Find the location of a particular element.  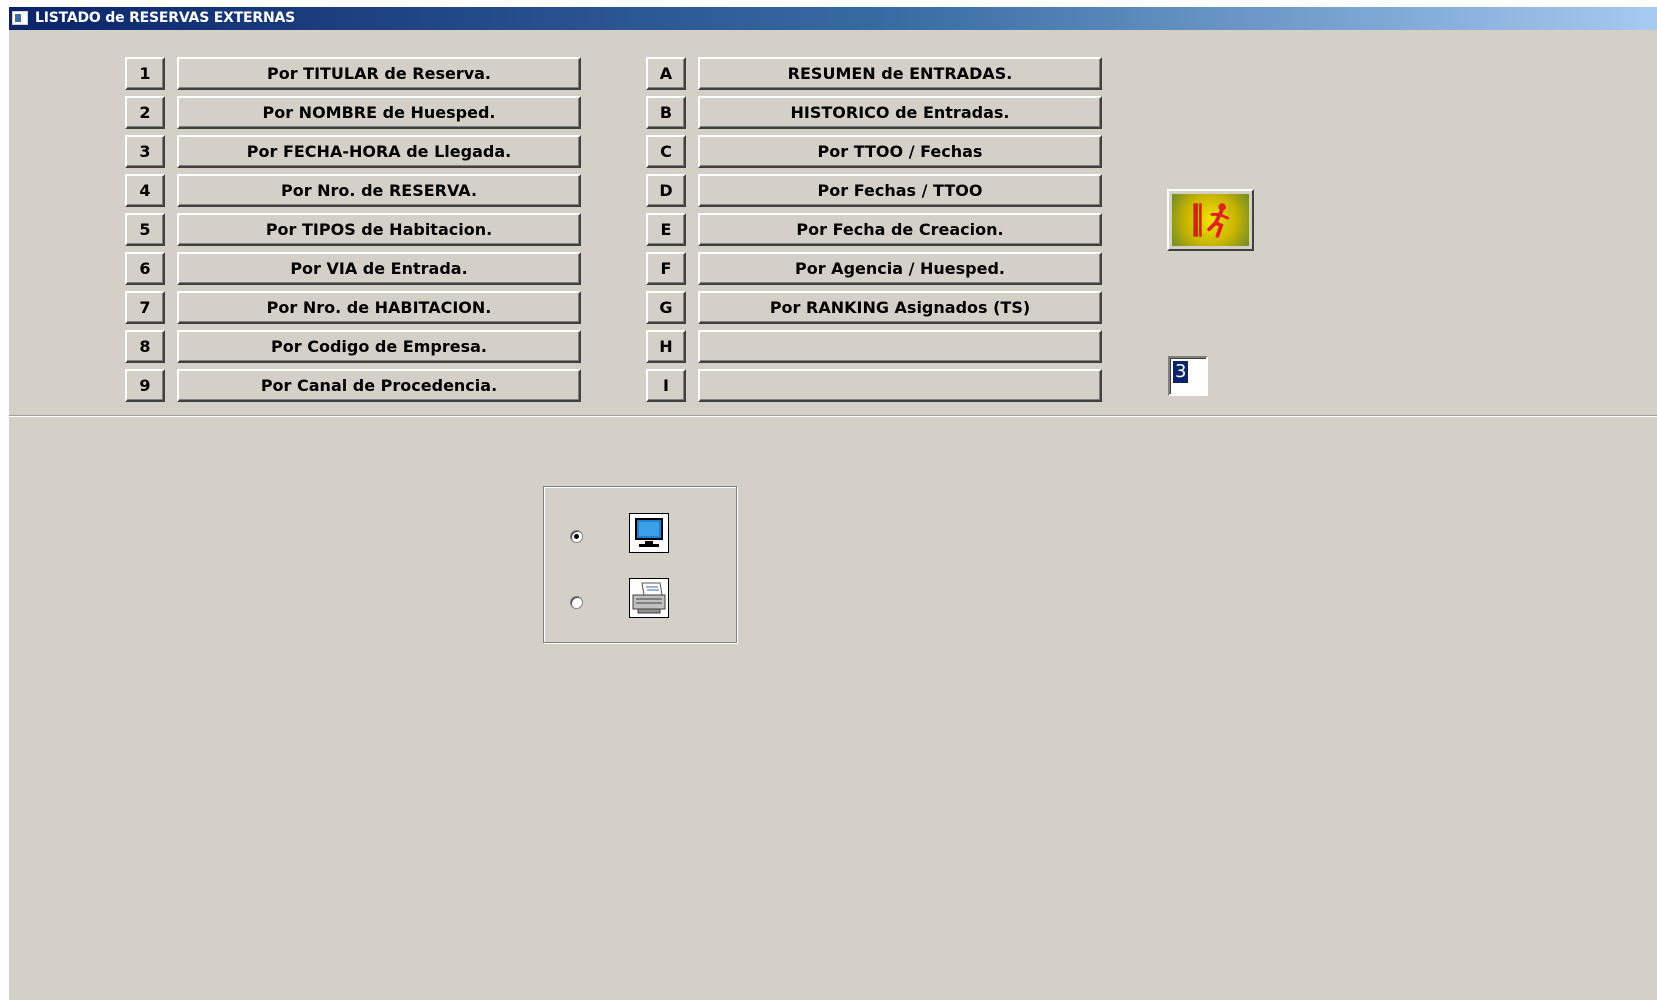

horizontal-separator is located at coordinates (833, 416).